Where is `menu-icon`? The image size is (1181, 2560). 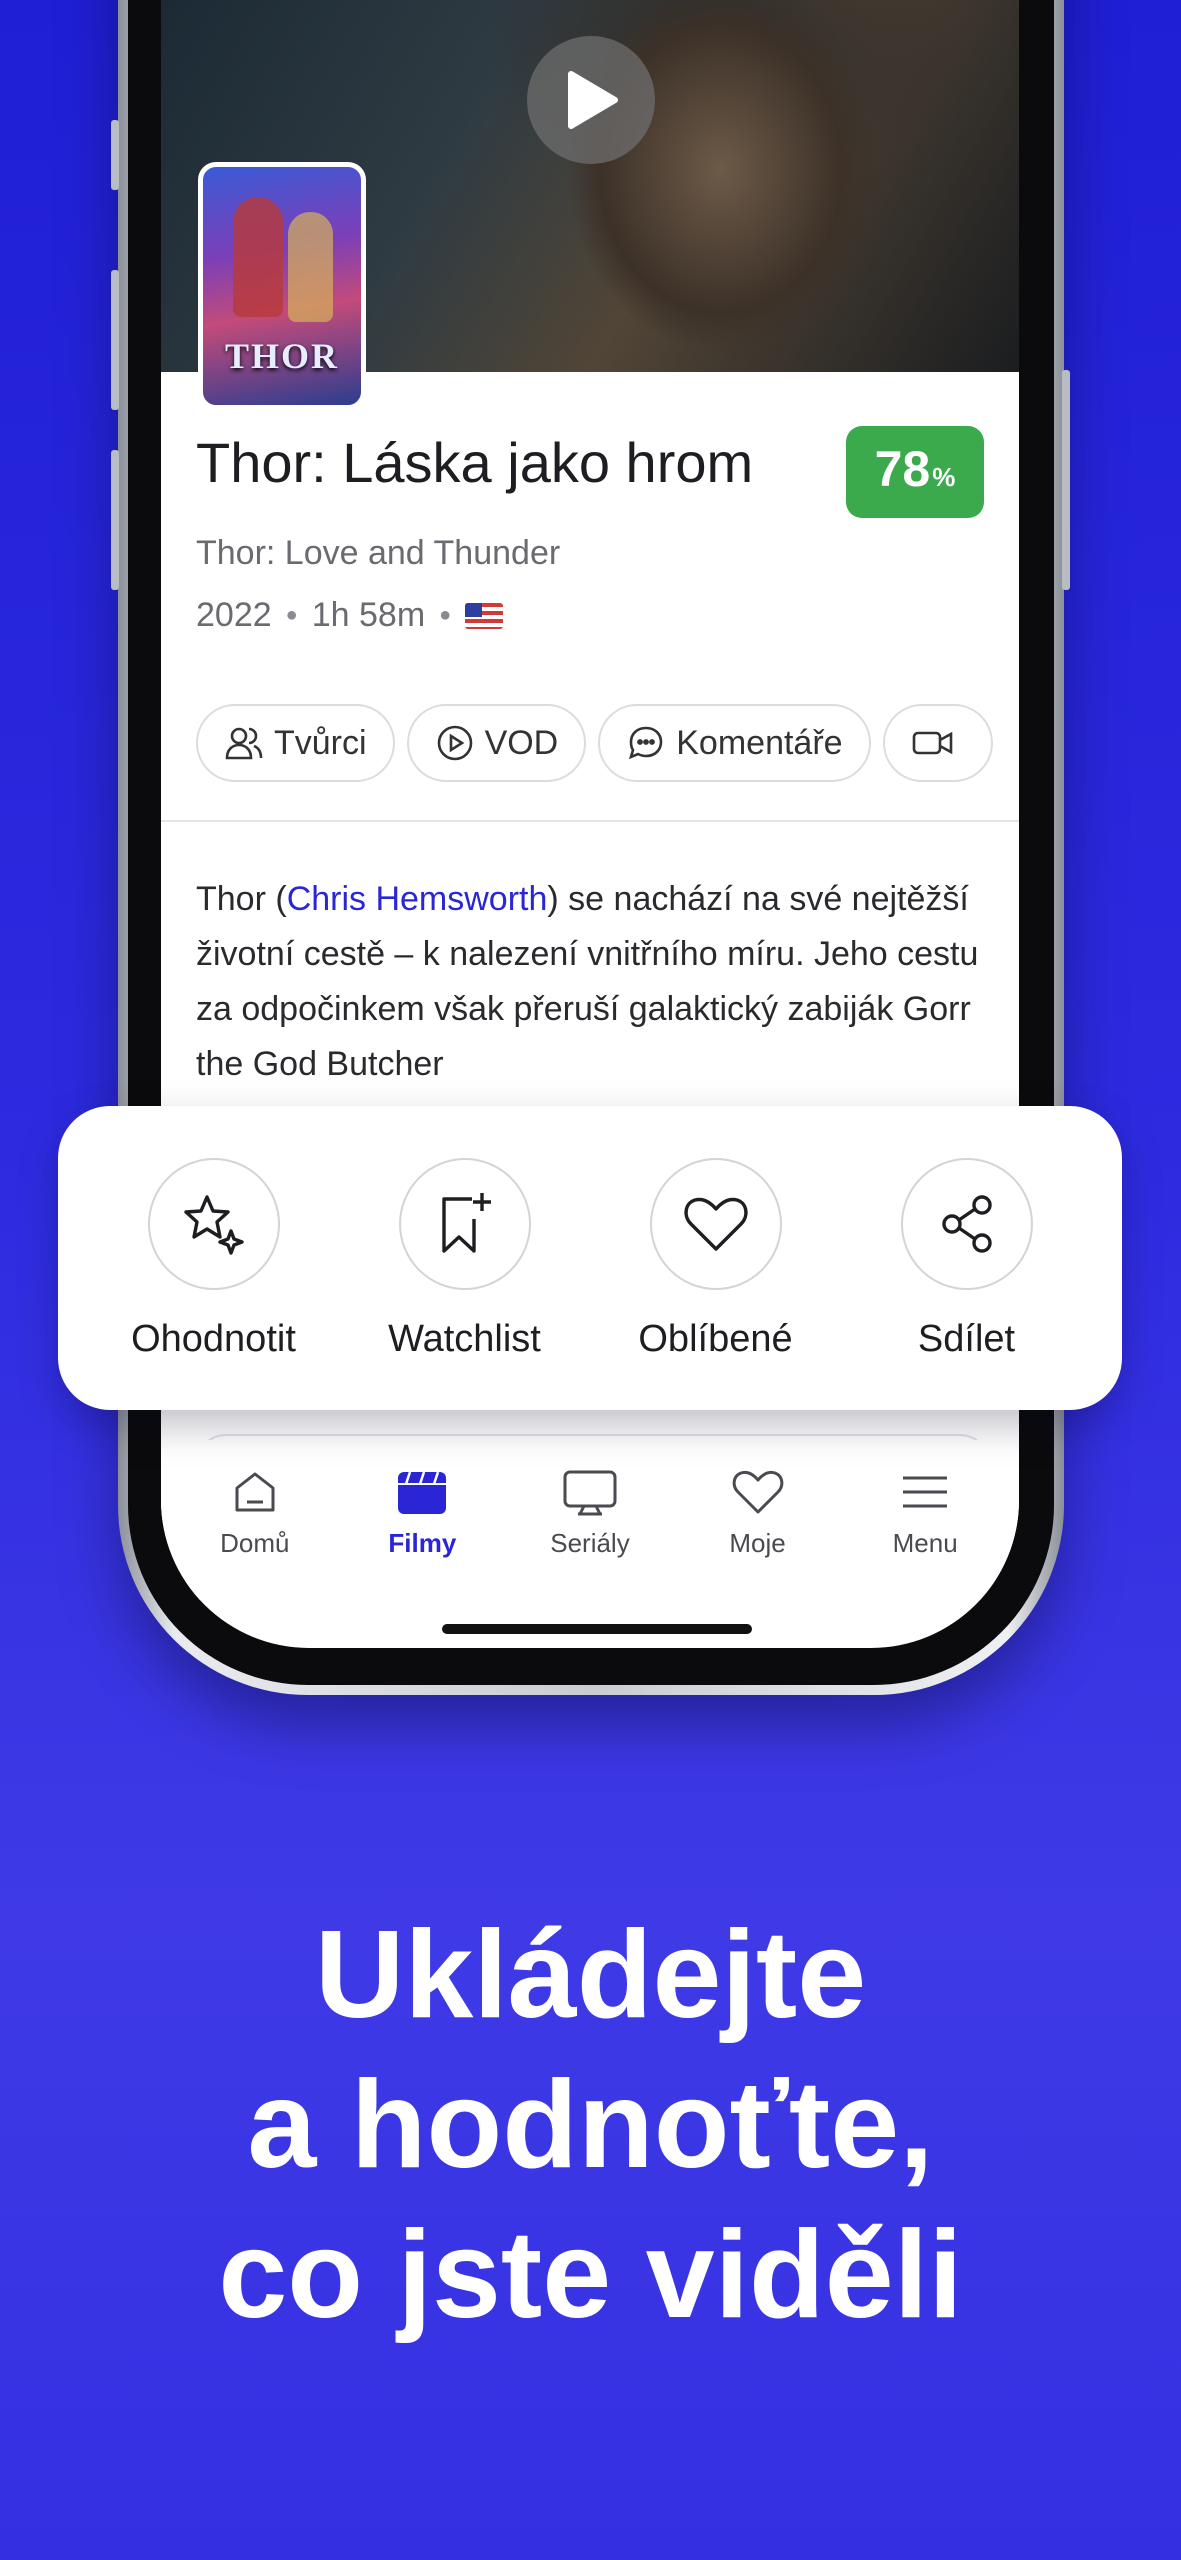 menu-icon is located at coordinates (925, 1492).